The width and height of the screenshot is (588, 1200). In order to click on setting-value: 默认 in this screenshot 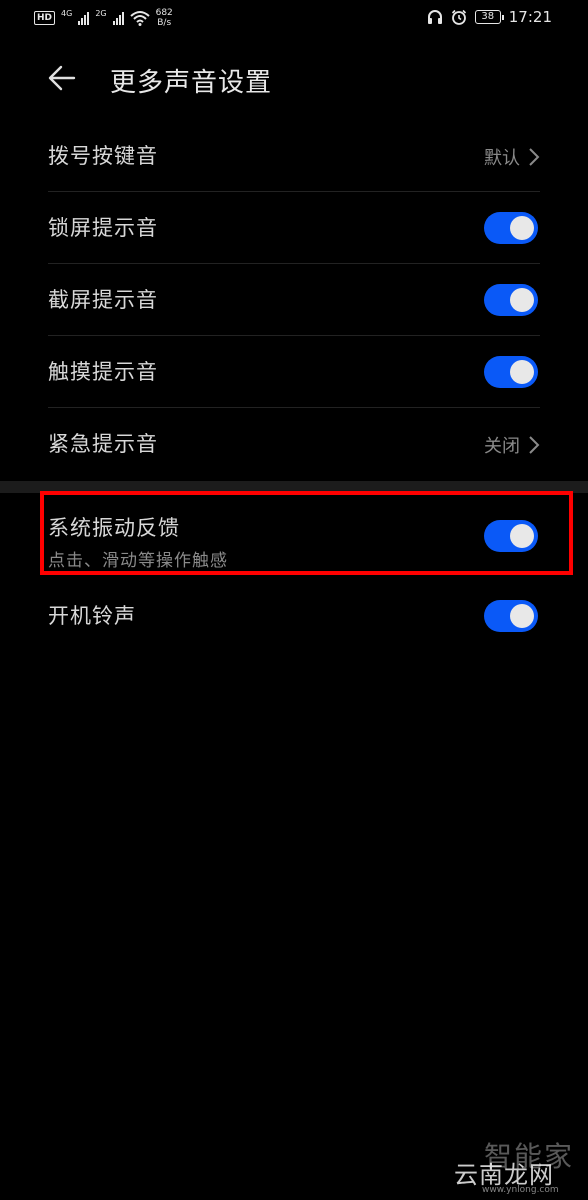, I will do `click(512, 157)`.